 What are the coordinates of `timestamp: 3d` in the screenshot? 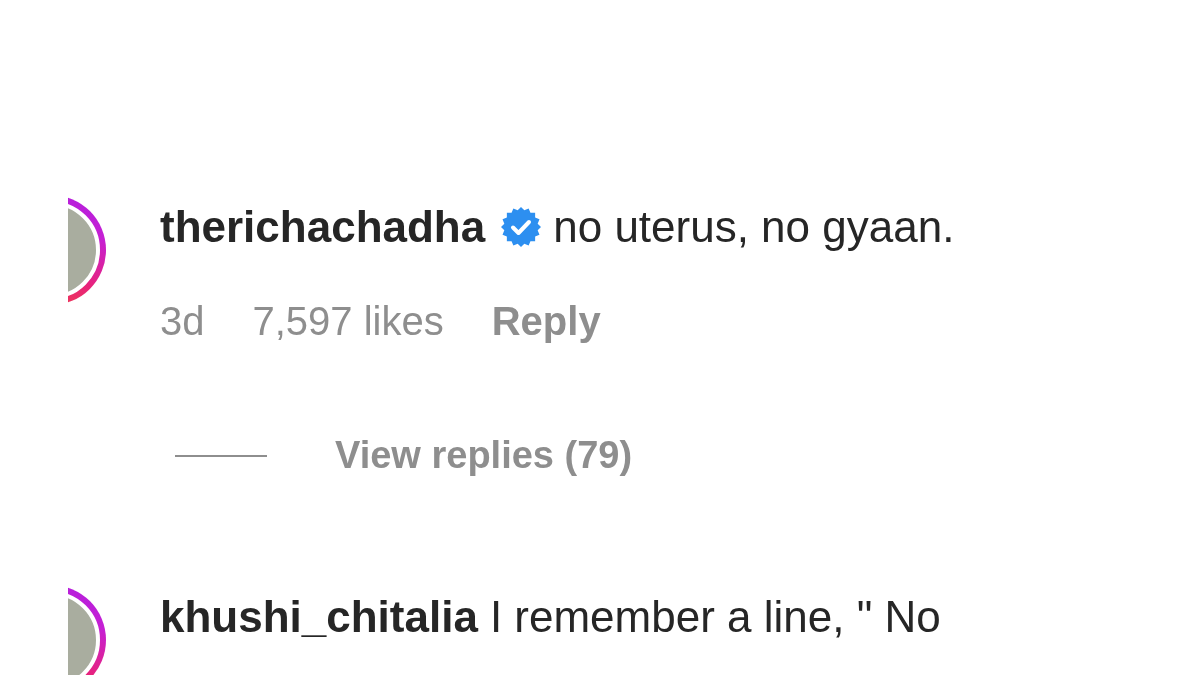 It's located at (182, 321).